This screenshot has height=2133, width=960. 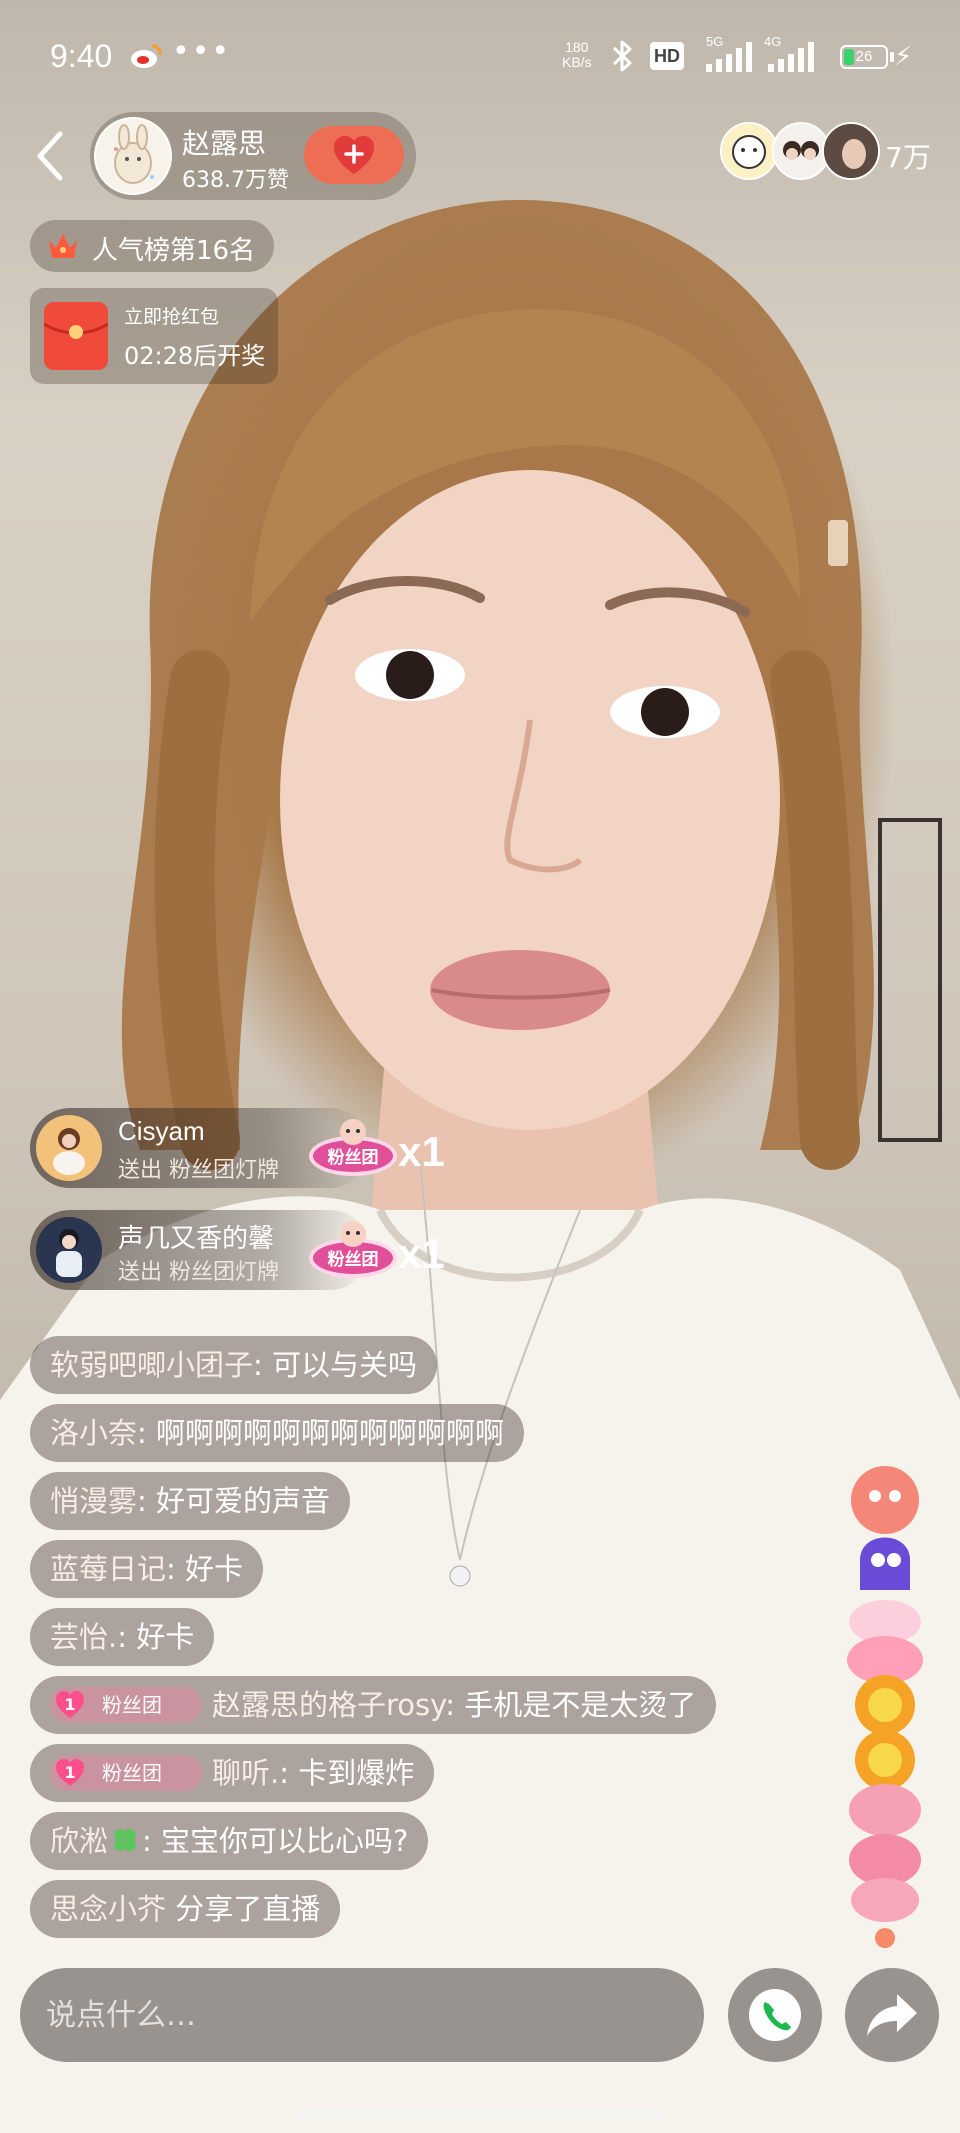 I want to click on phone-icon, so click(x=775, y=2015).